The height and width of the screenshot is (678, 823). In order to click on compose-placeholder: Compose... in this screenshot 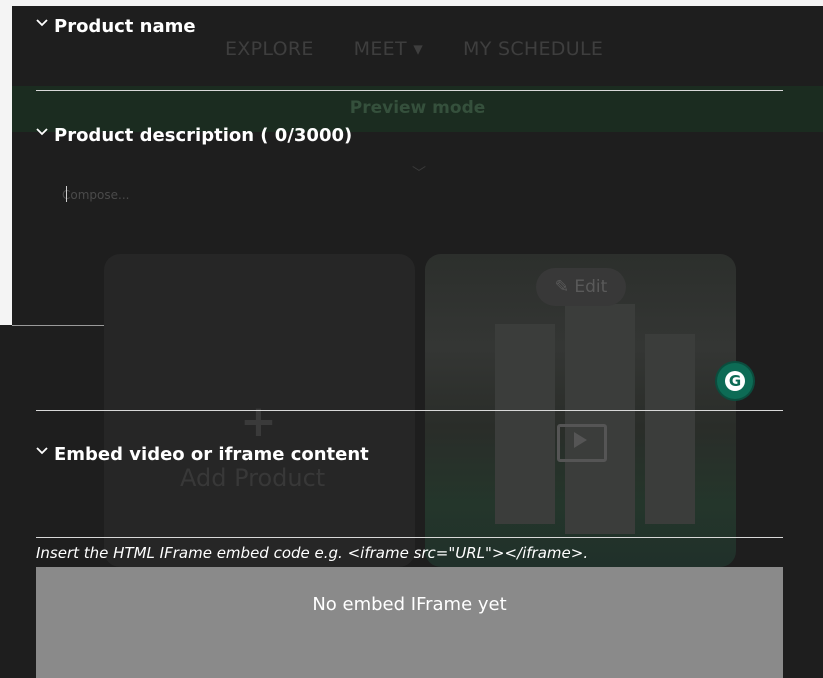, I will do `click(96, 195)`.